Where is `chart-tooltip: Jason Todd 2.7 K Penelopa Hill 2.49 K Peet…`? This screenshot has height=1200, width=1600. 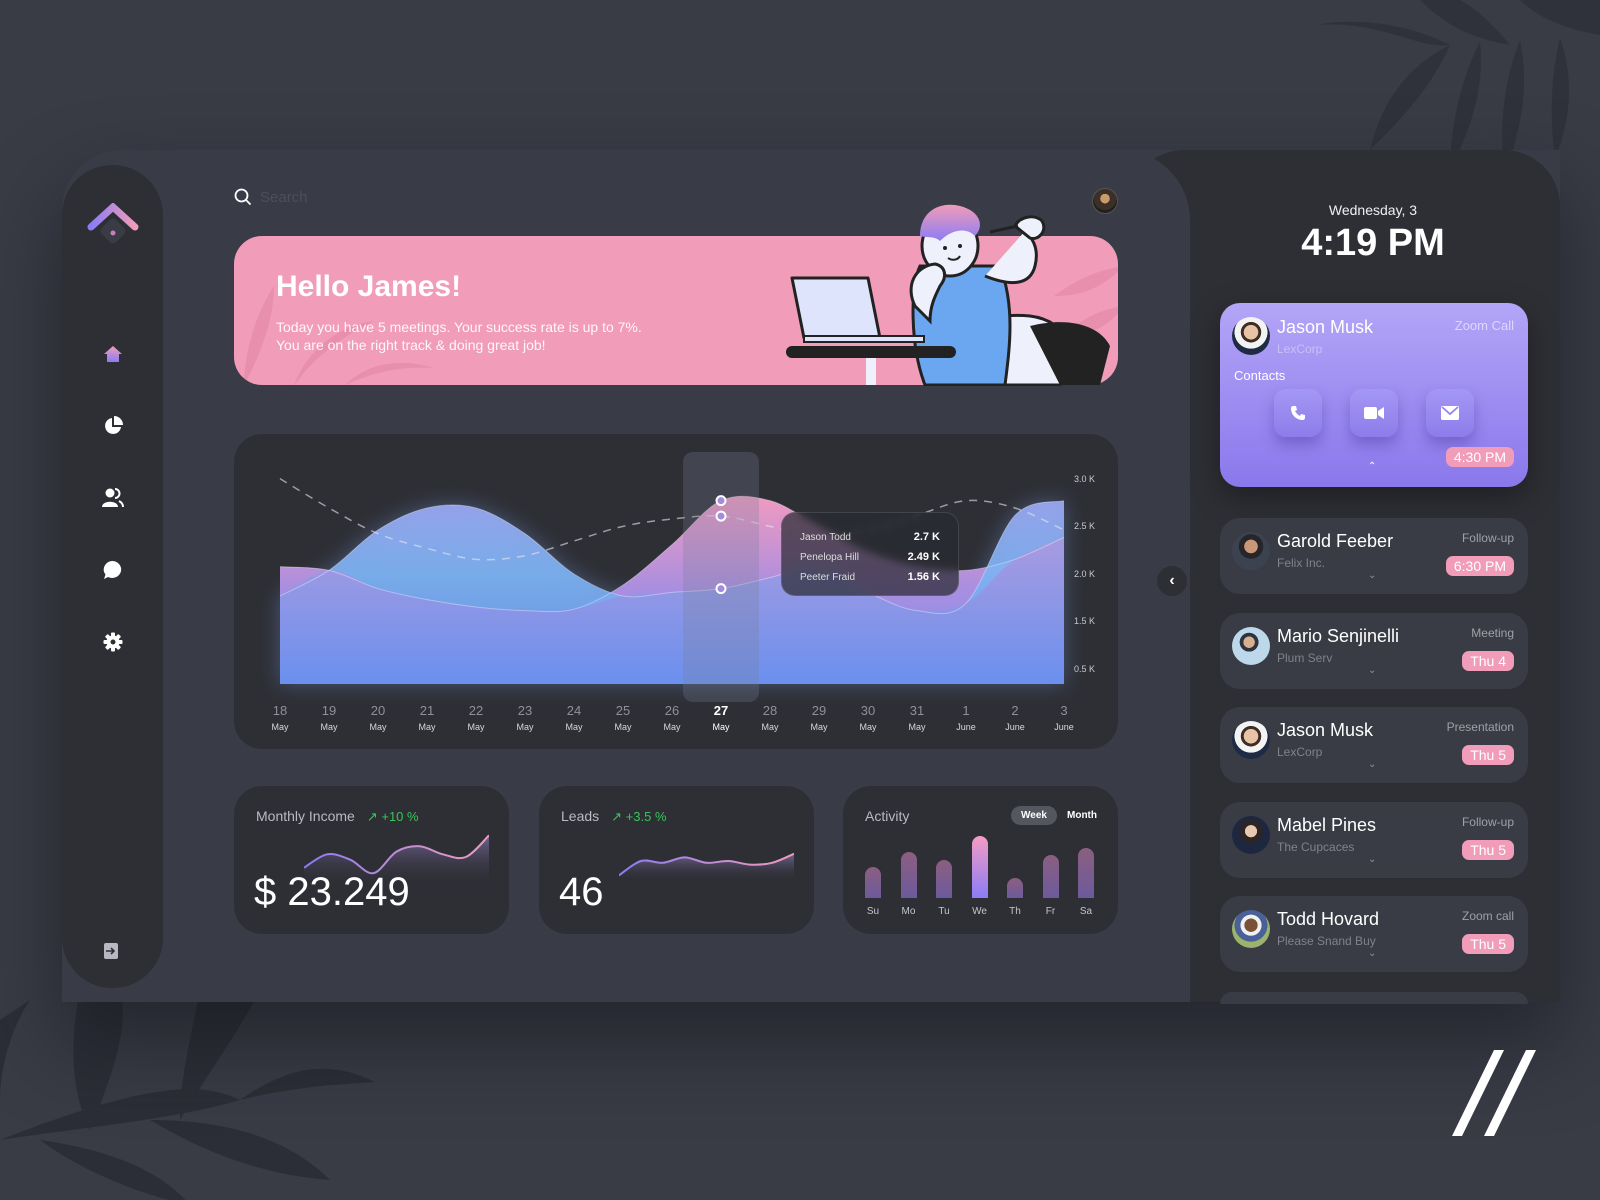 chart-tooltip: Jason Todd 2.7 K Penelopa Hill 2.49 K Peet… is located at coordinates (870, 554).